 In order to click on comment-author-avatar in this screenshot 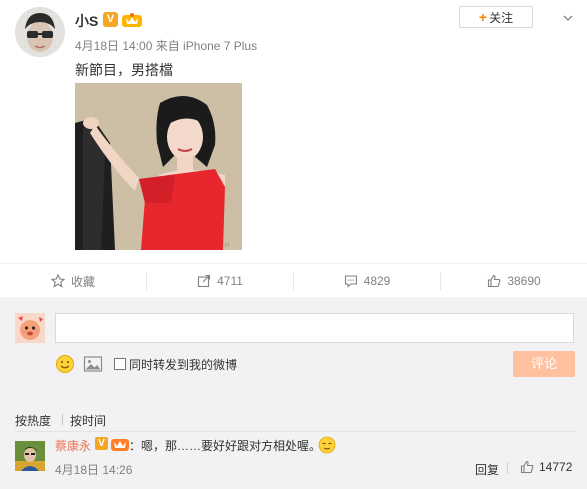, I will do `click(30, 456)`.